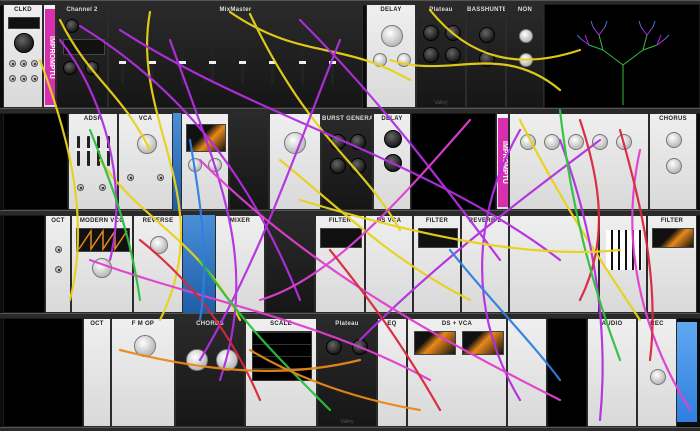  Describe the element at coordinates (340, 264) in the screenshot. I see `module-filter-1: FILTER` at that location.